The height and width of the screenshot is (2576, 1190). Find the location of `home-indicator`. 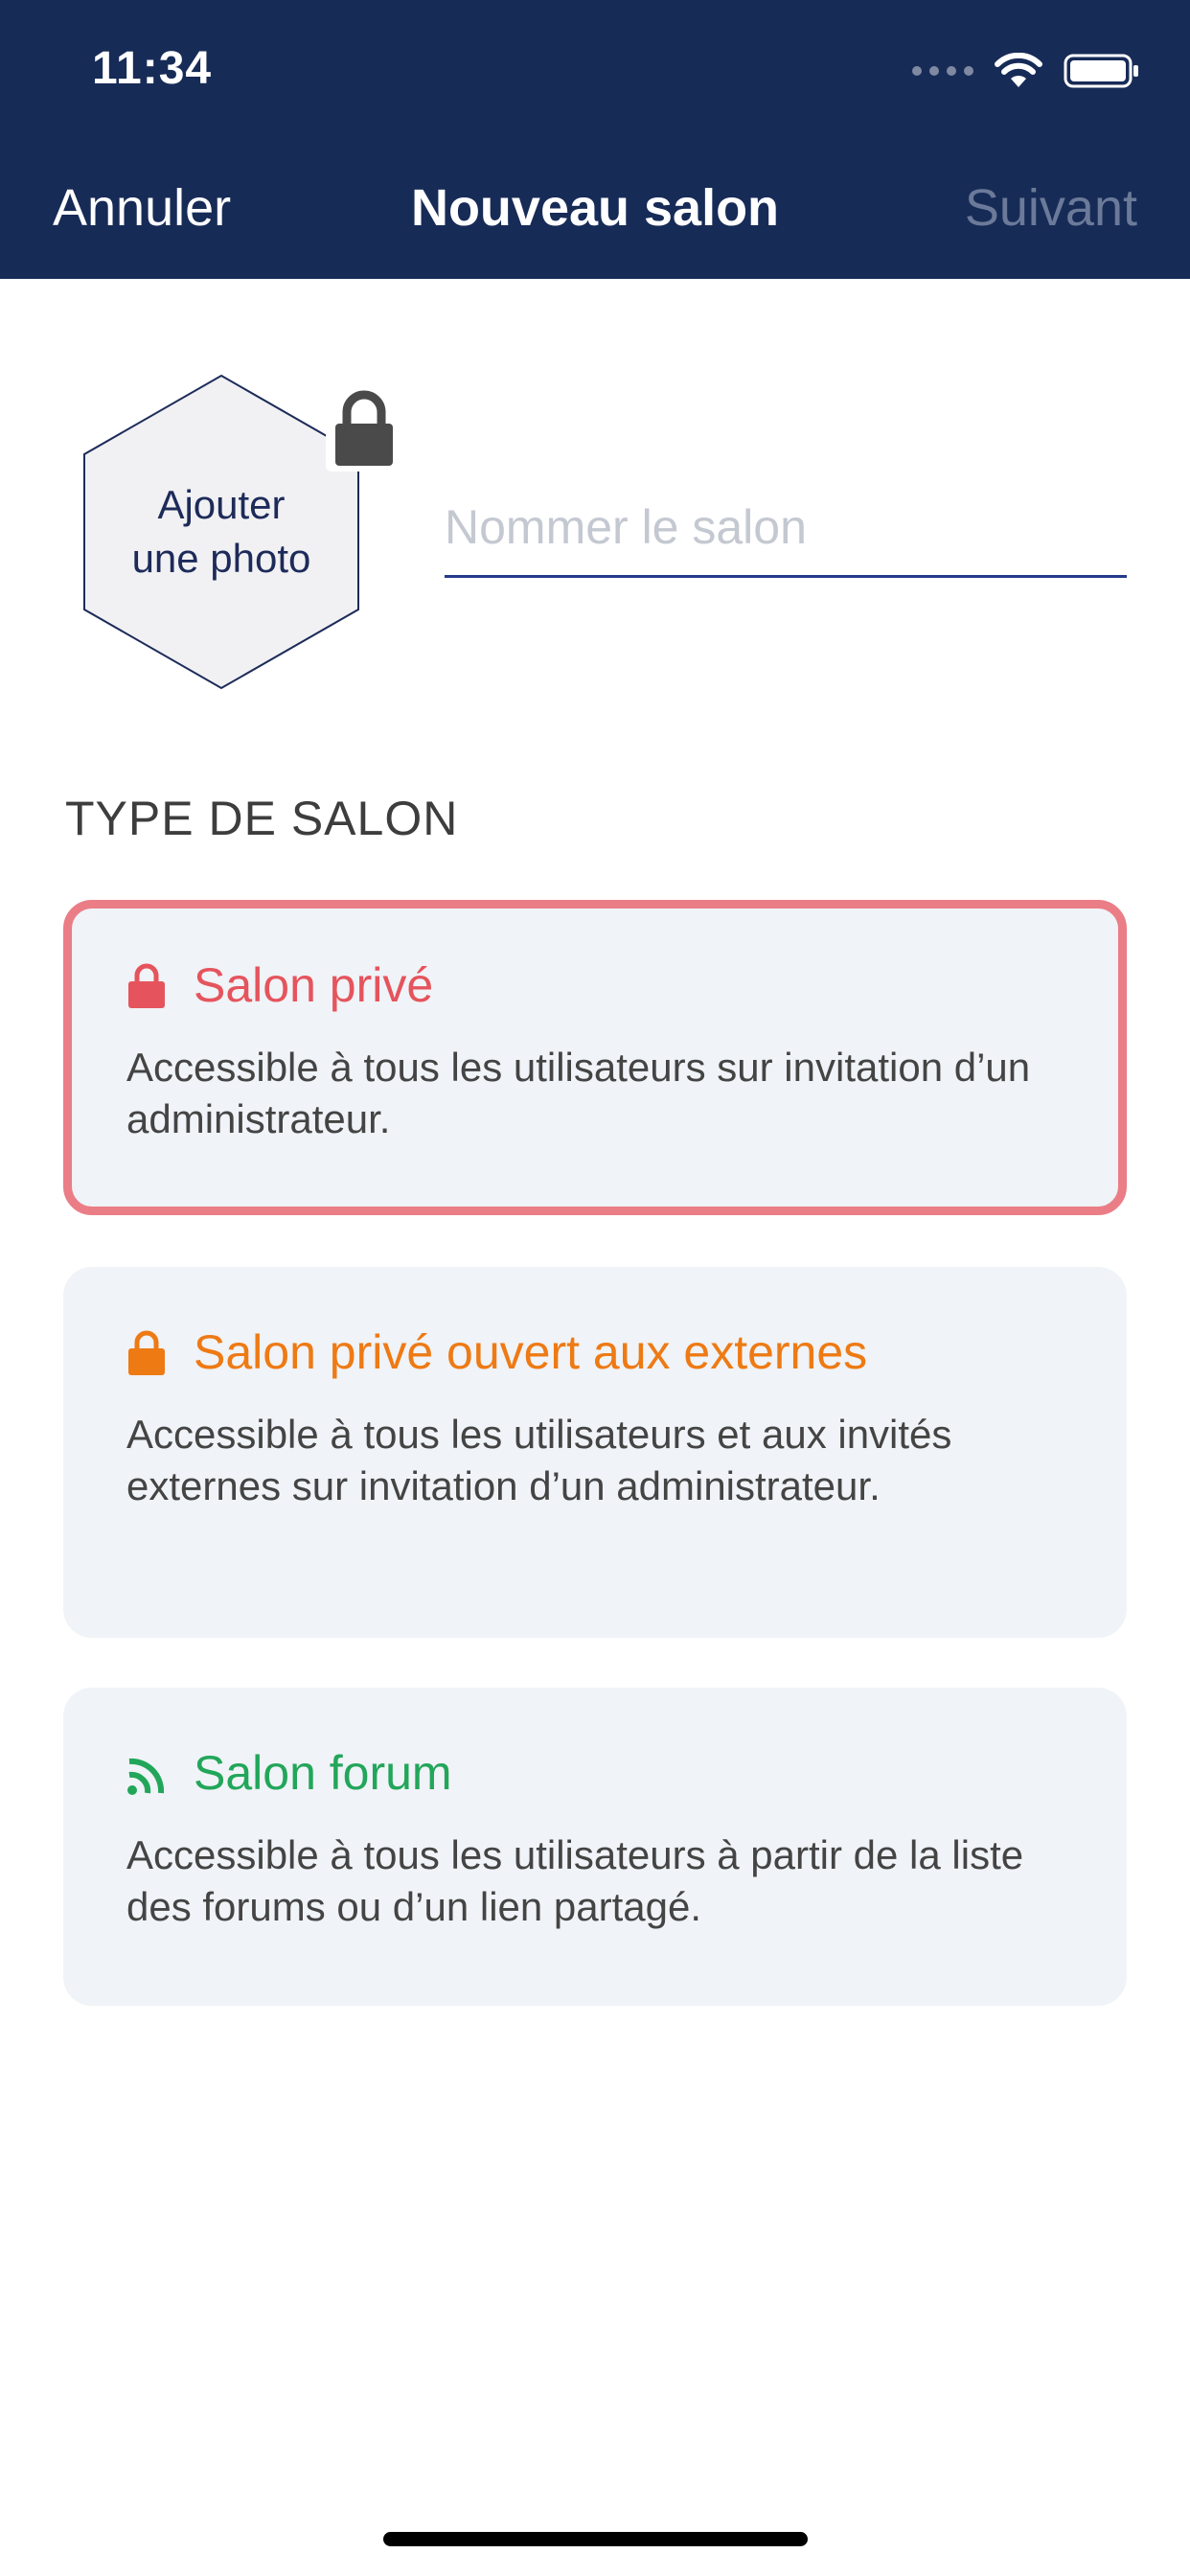

home-indicator is located at coordinates (595, 2539).